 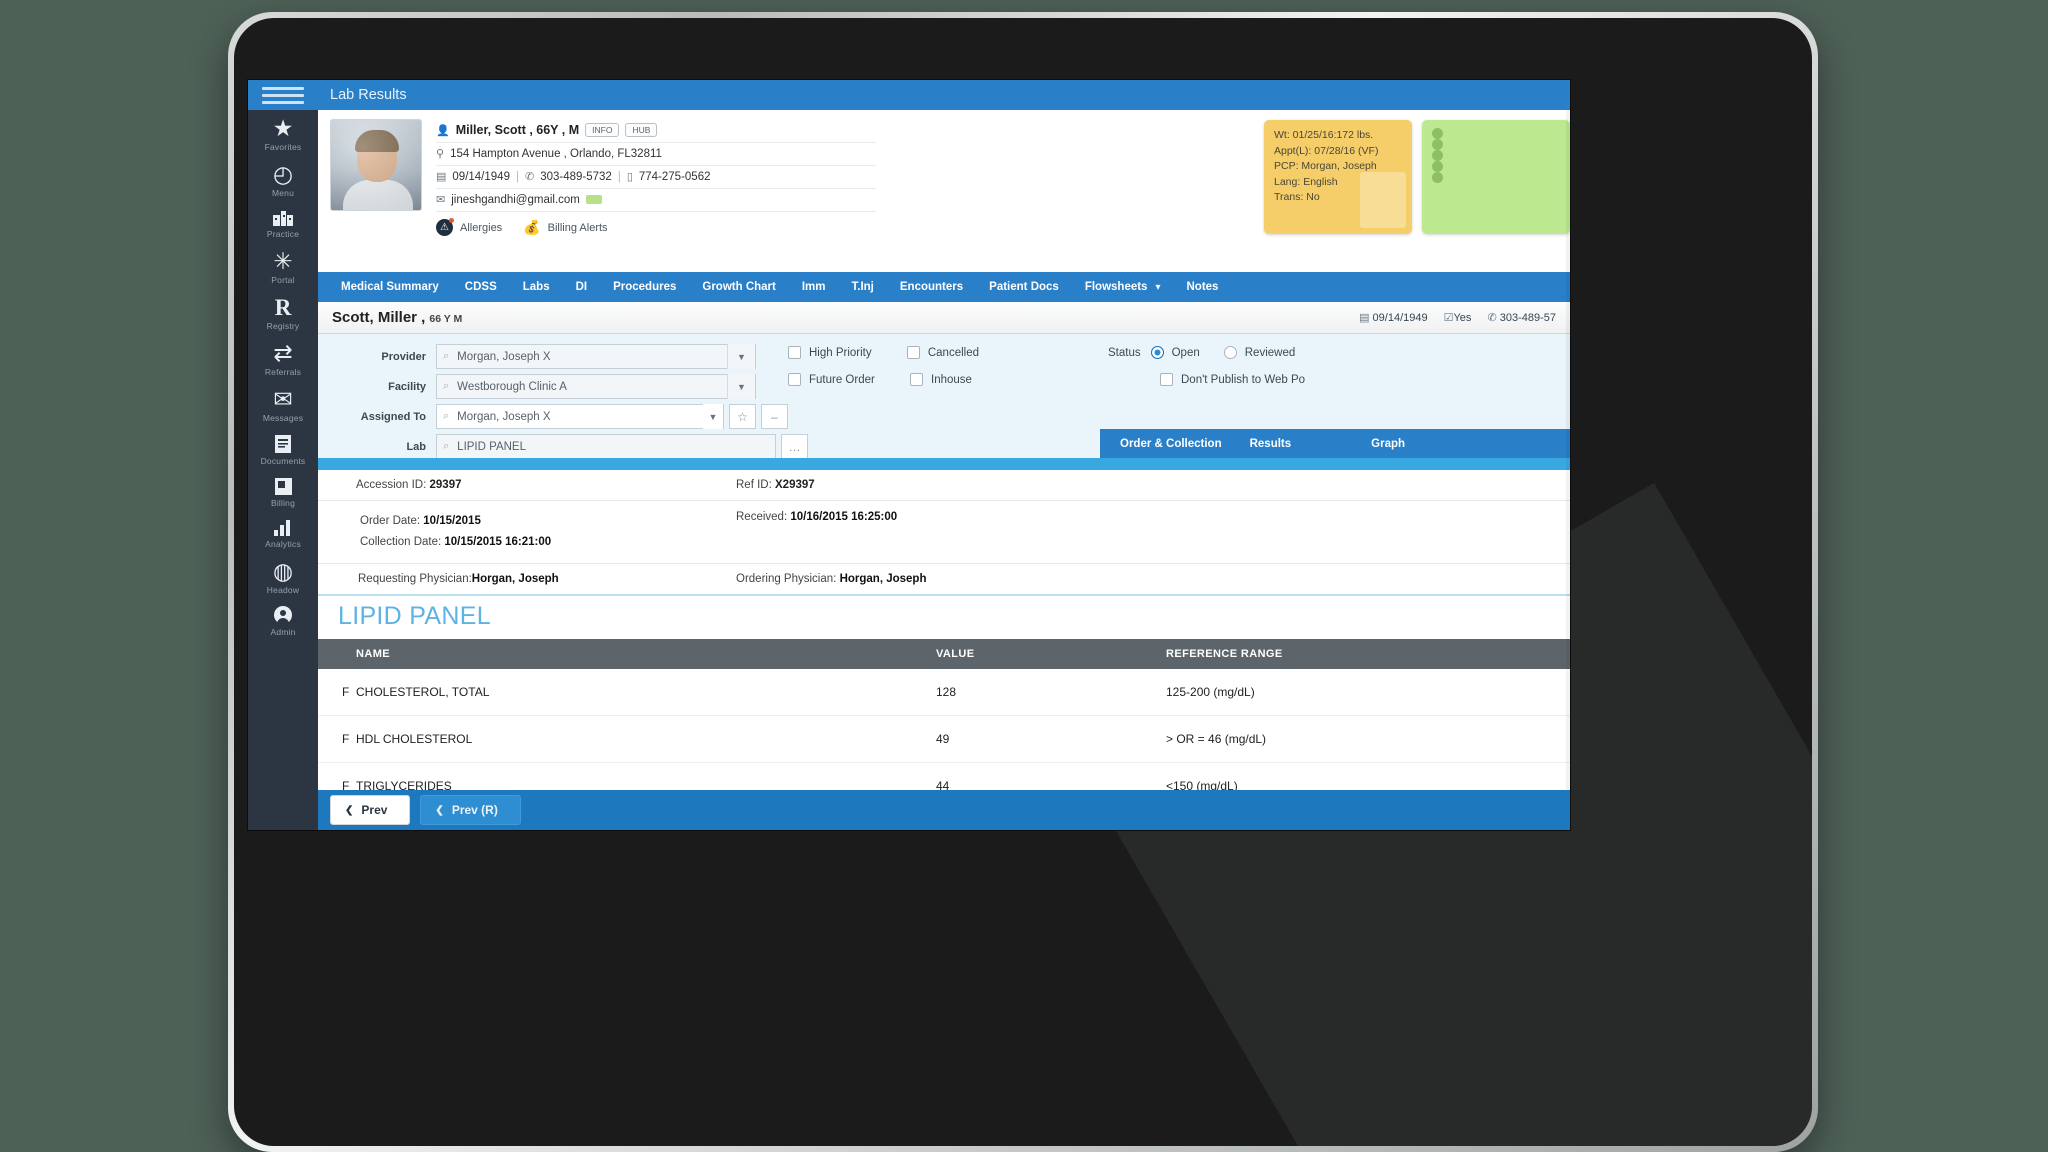 What do you see at coordinates (641, 130) in the screenshot?
I see `hub-button: HUB` at bounding box center [641, 130].